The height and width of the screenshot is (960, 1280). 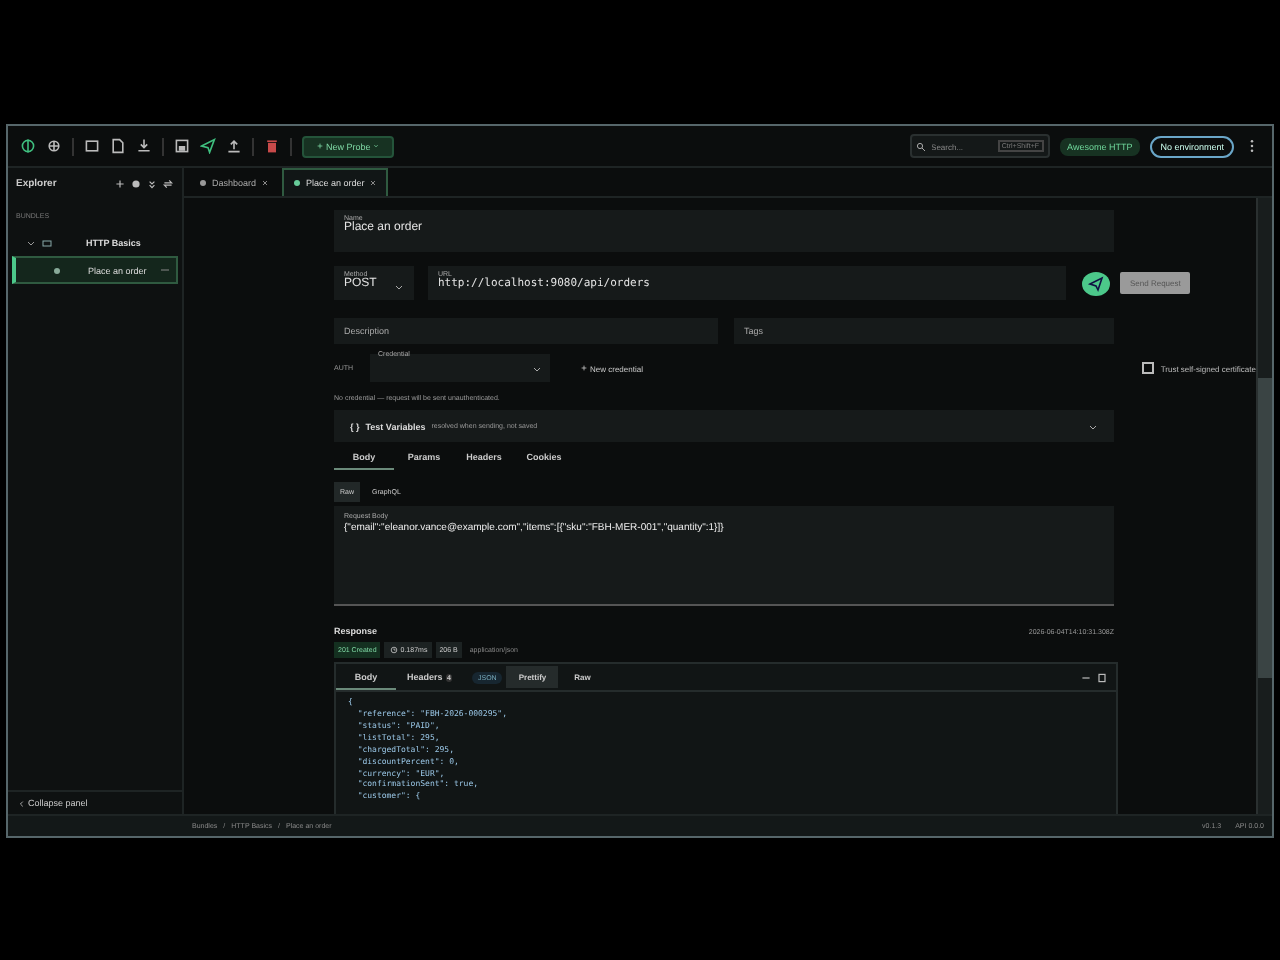 What do you see at coordinates (120, 184) in the screenshot?
I see `add-icon` at bounding box center [120, 184].